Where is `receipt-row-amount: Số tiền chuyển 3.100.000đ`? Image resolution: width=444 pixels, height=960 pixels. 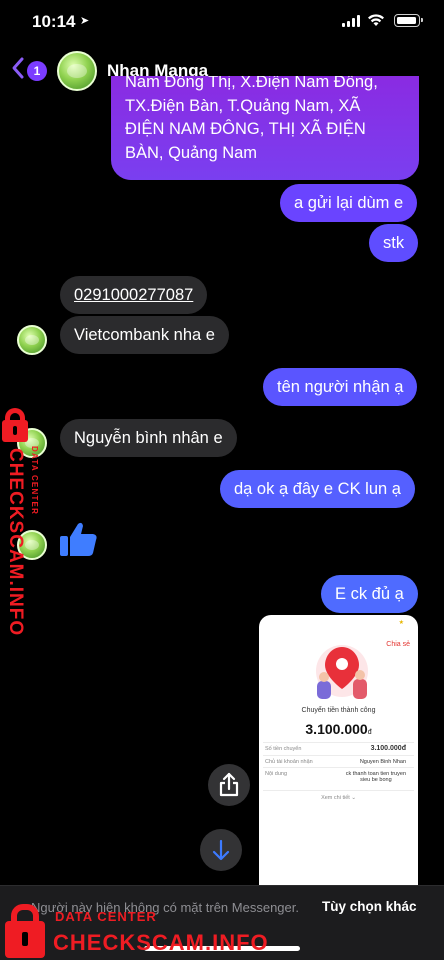 receipt-row-amount: Số tiền chuyển 3.100.000đ is located at coordinates (338, 748).